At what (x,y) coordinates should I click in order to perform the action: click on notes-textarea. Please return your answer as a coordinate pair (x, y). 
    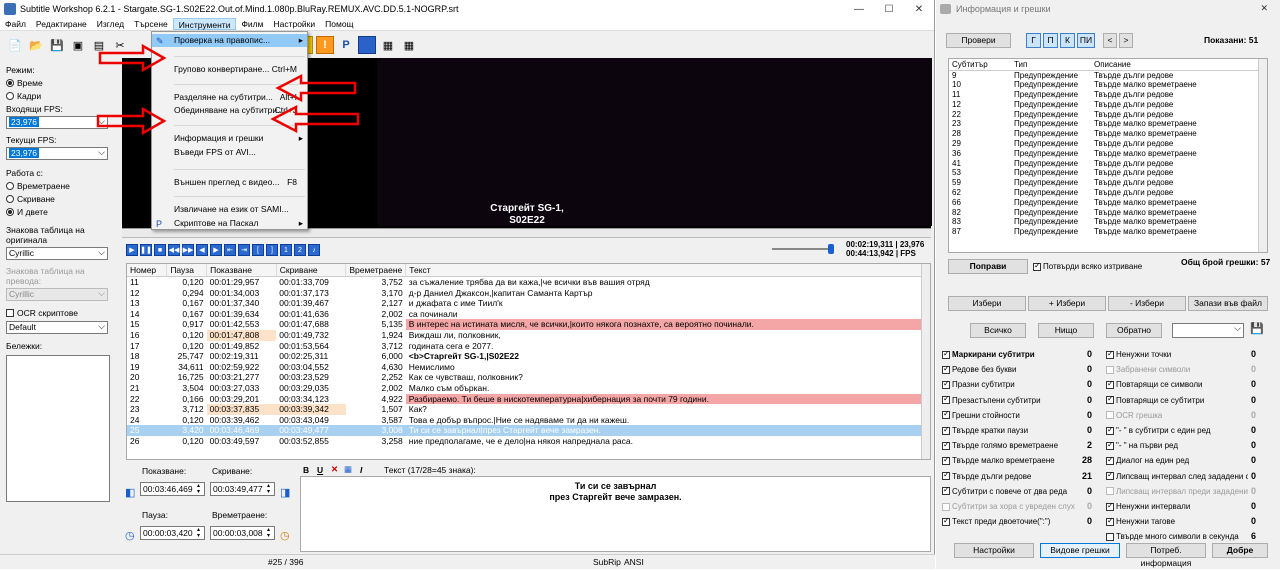
    Looking at the image, I should click on (58, 428).